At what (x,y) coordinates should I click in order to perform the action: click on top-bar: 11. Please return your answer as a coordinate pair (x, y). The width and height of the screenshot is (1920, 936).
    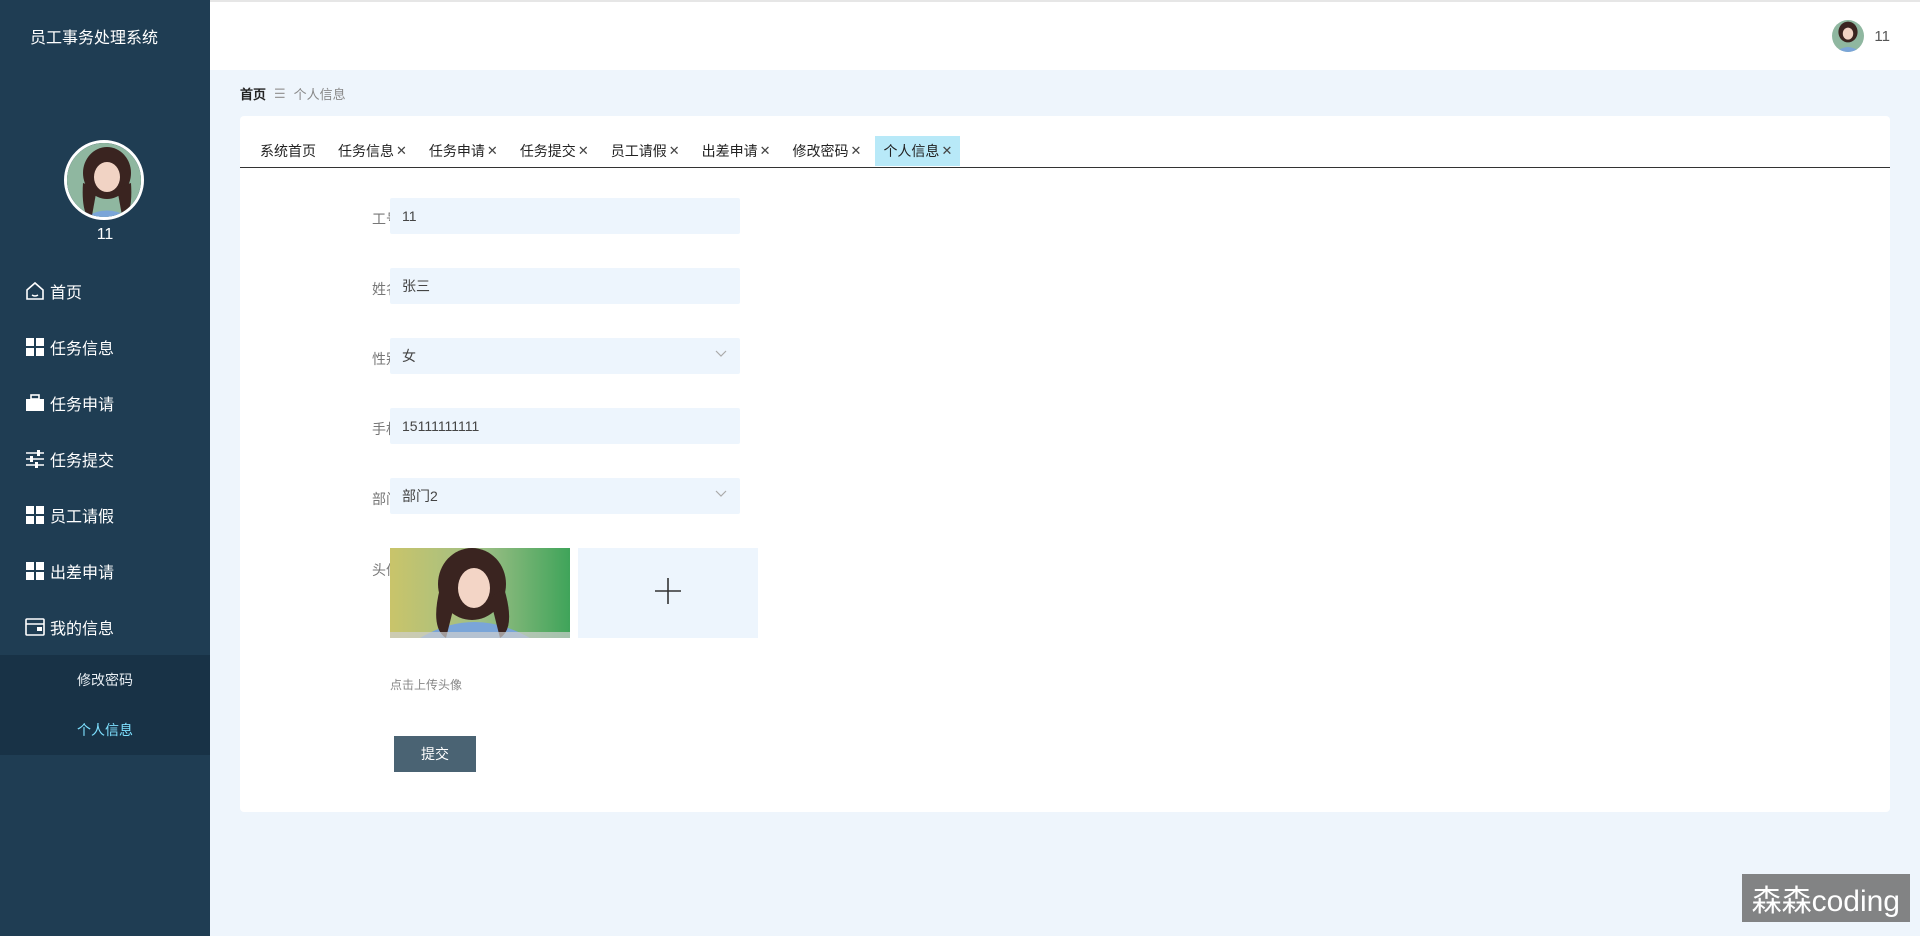
    Looking at the image, I should click on (1065, 35).